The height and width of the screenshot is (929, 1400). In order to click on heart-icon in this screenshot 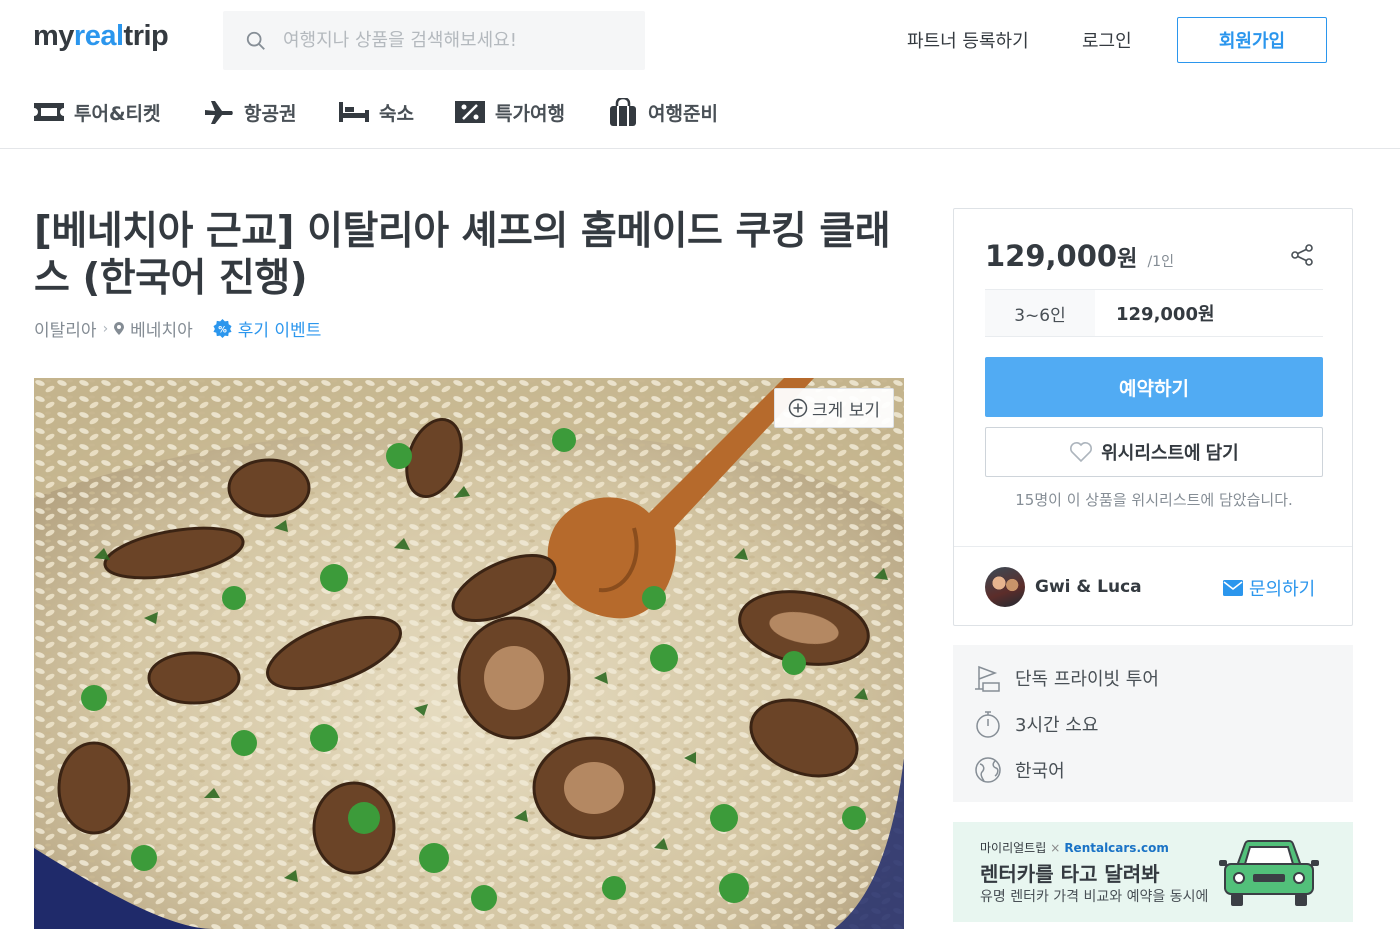, I will do `click(1081, 452)`.